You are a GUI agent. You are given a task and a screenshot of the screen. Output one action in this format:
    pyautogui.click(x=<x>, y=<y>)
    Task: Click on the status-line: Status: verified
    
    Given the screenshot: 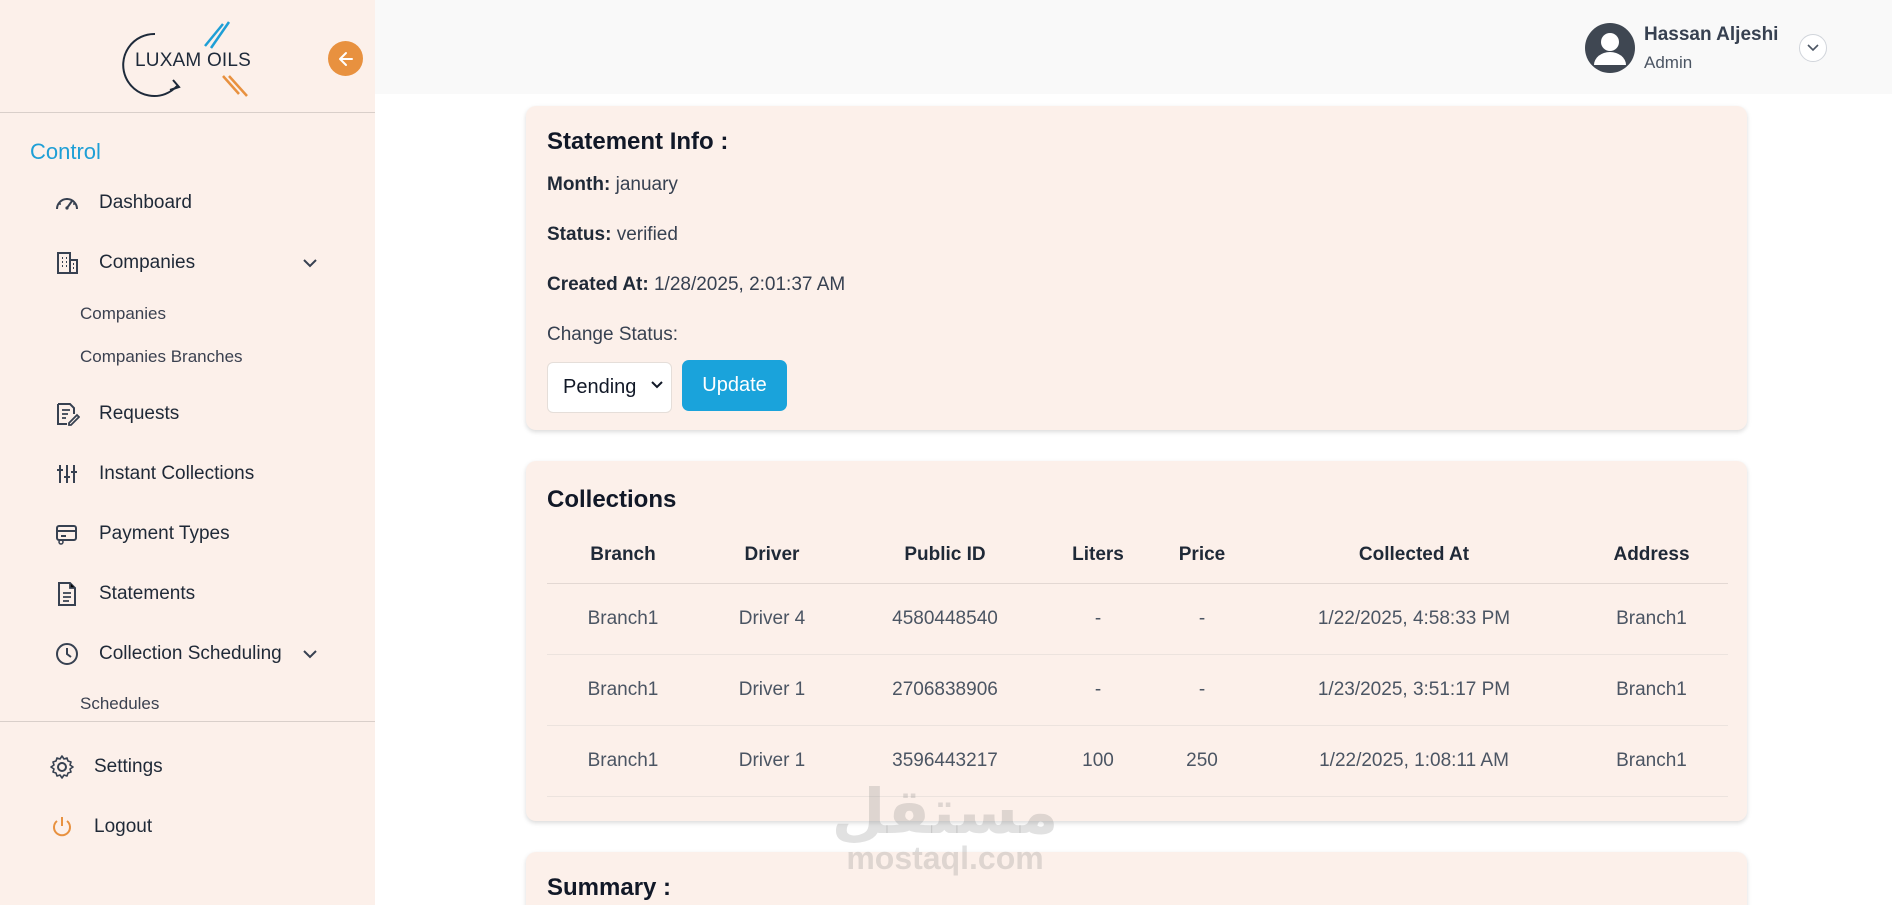 What is the action you would take?
    pyautogui.click(x=612, y=235)
    